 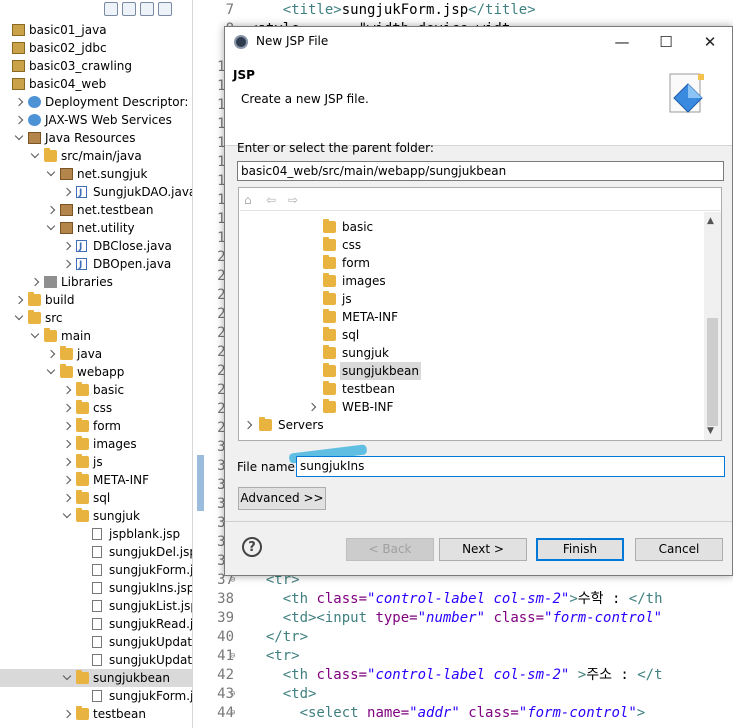 I want to click on explorer-item: main, so click(x=96, y=336).